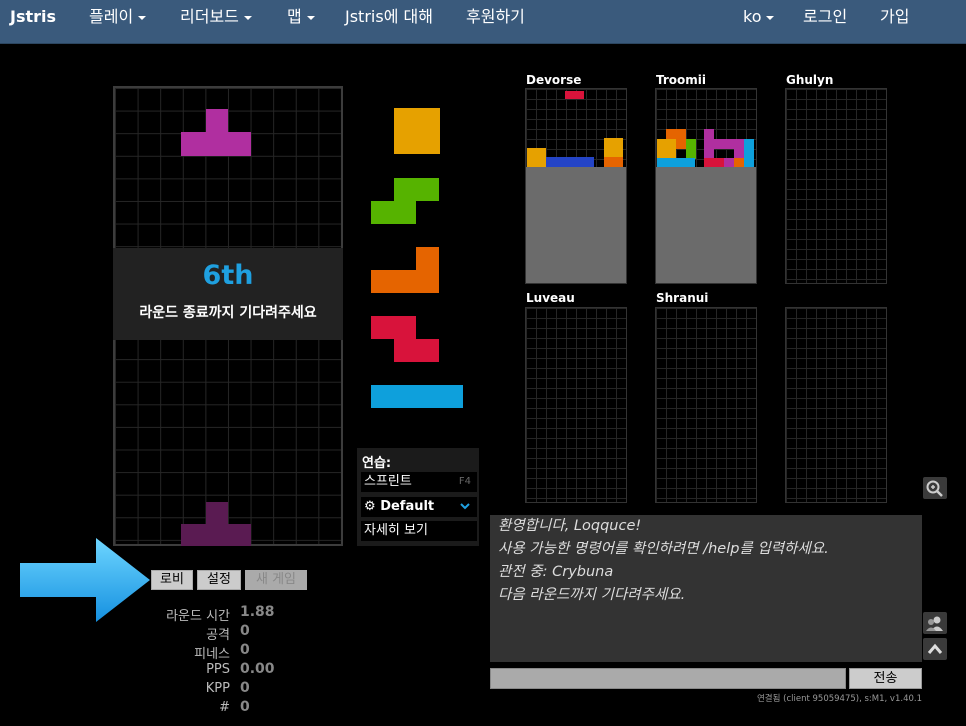 The image size is (966, 726). What do you see at coordinates (388, 481) in the screenshot?
I see `practice-sprint-label: 스프린트` at bounding box center [388, 481].